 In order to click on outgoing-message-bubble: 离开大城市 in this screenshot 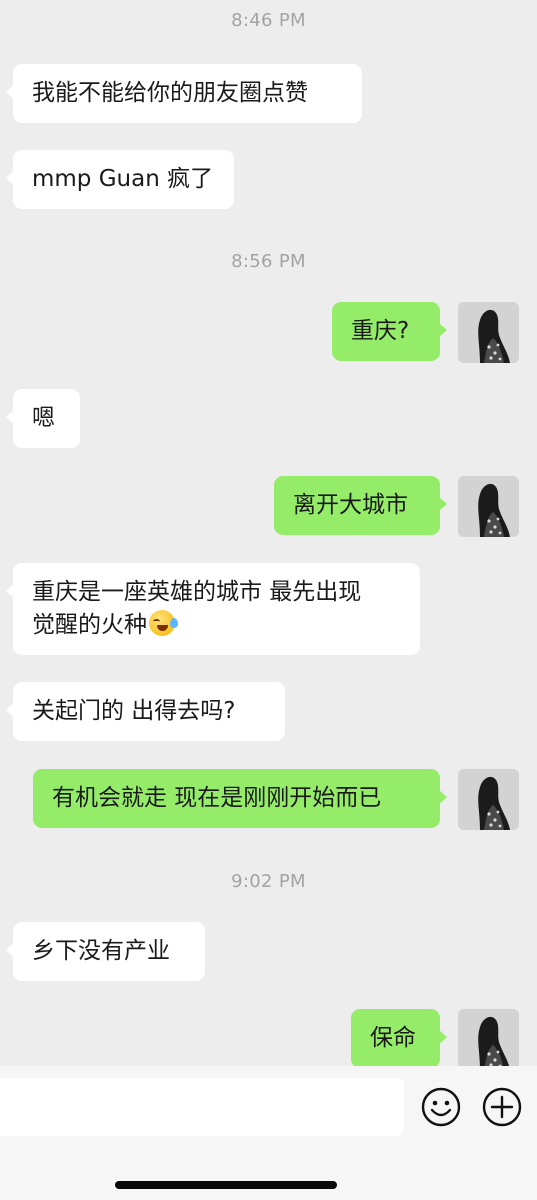, I will do `click(360, 505)`.